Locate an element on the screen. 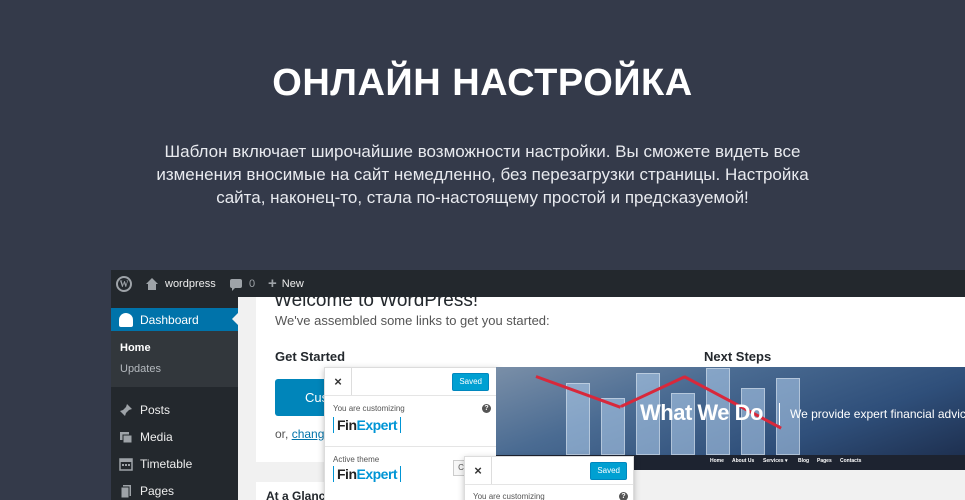  divider is located at coordinates (411, 446).